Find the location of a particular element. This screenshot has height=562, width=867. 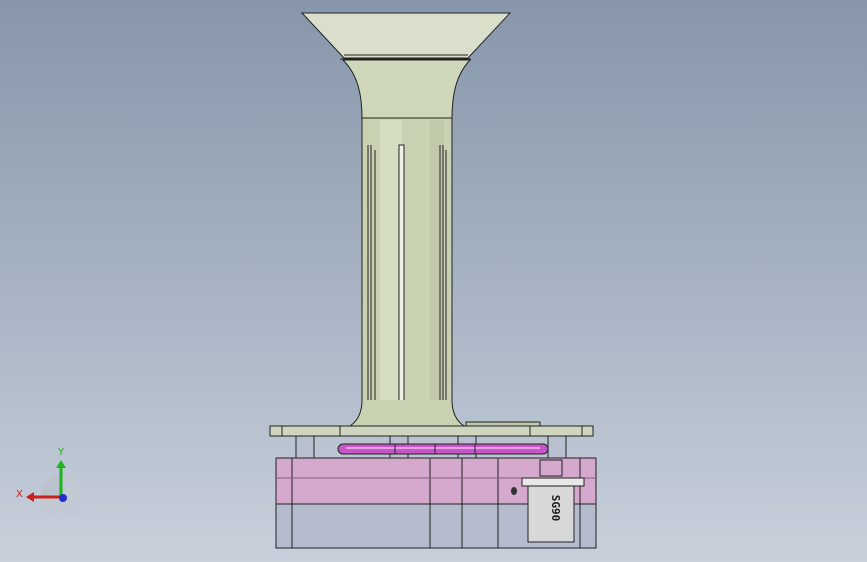

x-axis-label: X is located at coordinates (19, 494).